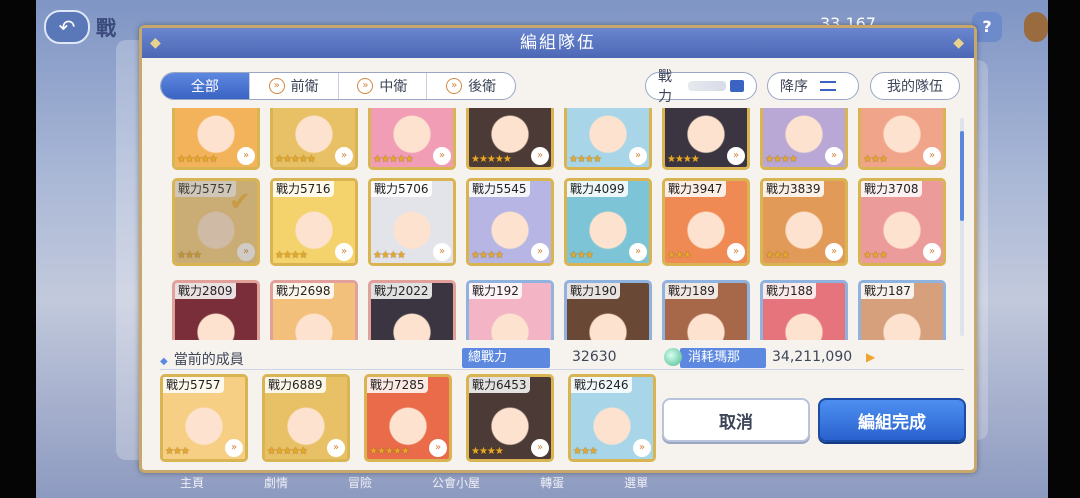 The image size is (1080, 498). Describe the element at coordinates (706, 222) in the screenshot. I see `character-card: 戰力3947 ★★★ »` at that location.